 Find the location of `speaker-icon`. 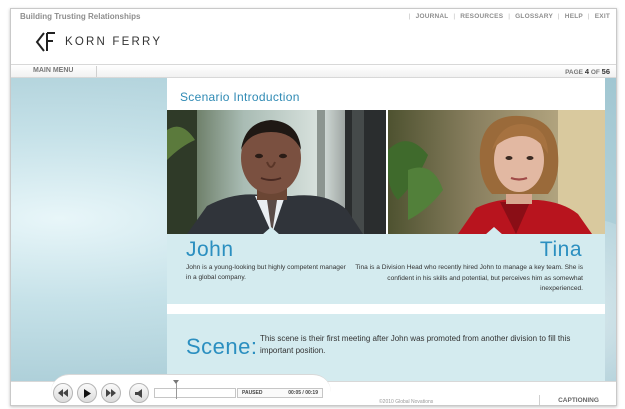

speaker-icon is located at coordinates (138, 393).